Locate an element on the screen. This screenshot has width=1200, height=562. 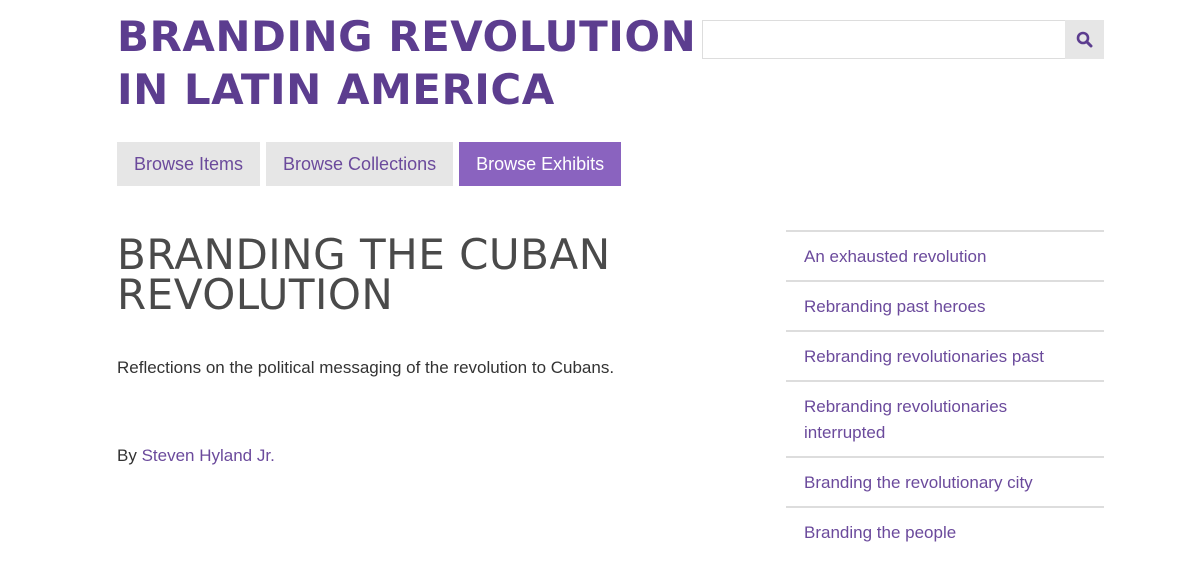
search-form is located at coordinates (903, 39).